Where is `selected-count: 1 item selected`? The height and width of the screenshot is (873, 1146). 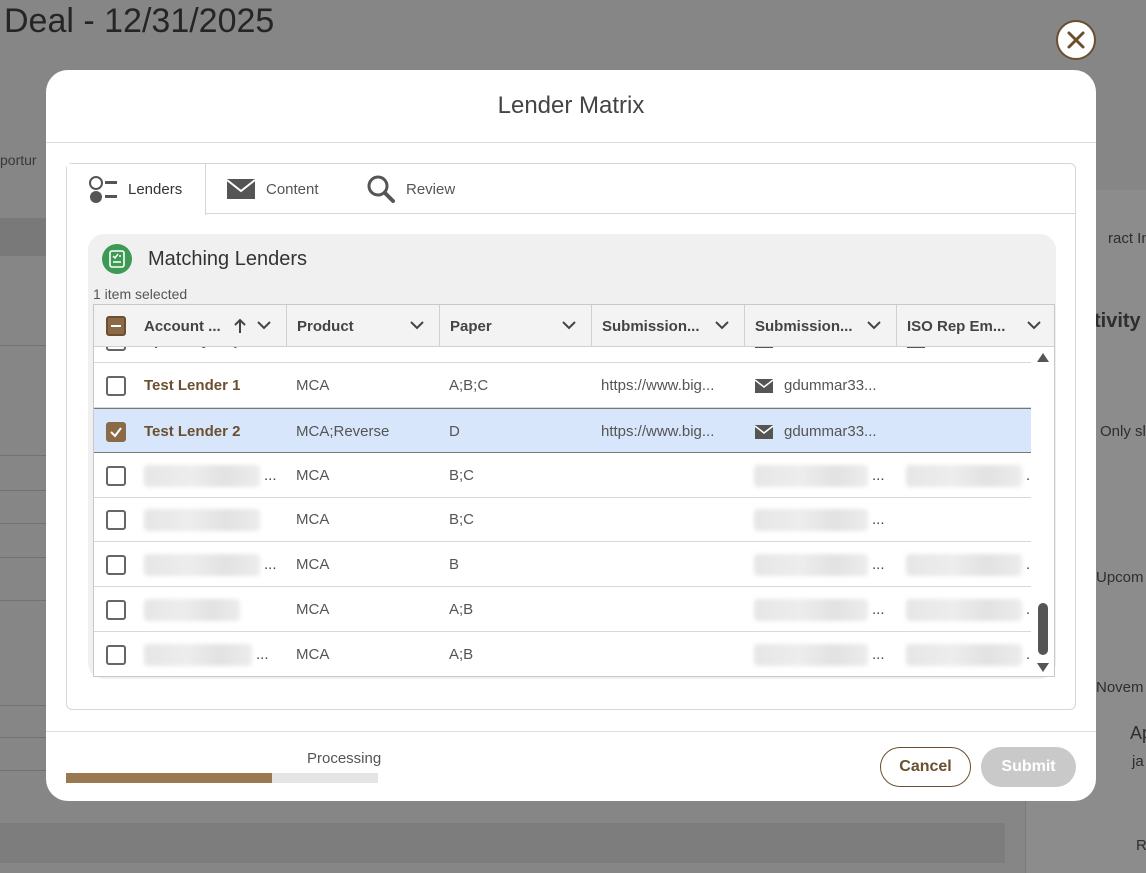 selected-count: 1 item selected is located at coordinates (140, 294).